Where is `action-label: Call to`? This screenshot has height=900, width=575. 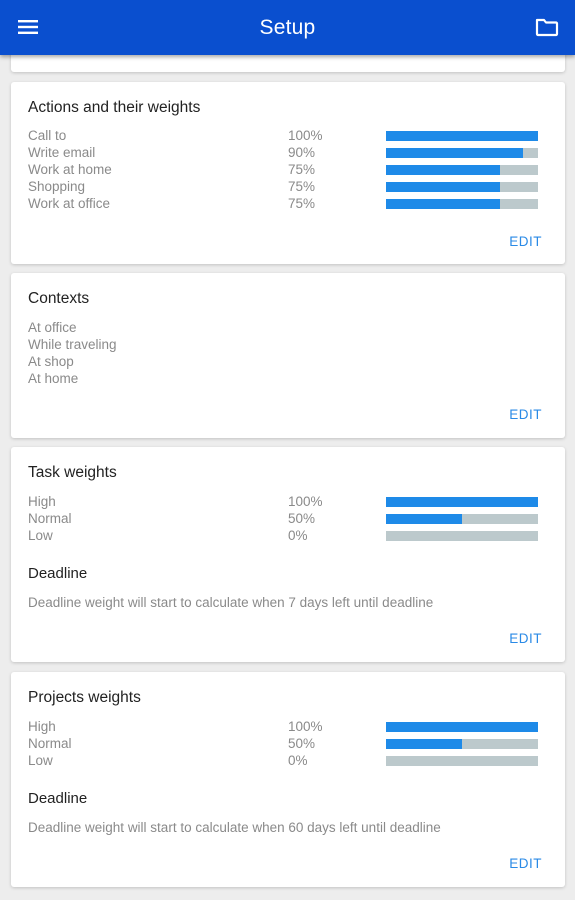
action-label: Call to is located at coordinates (47, 135).